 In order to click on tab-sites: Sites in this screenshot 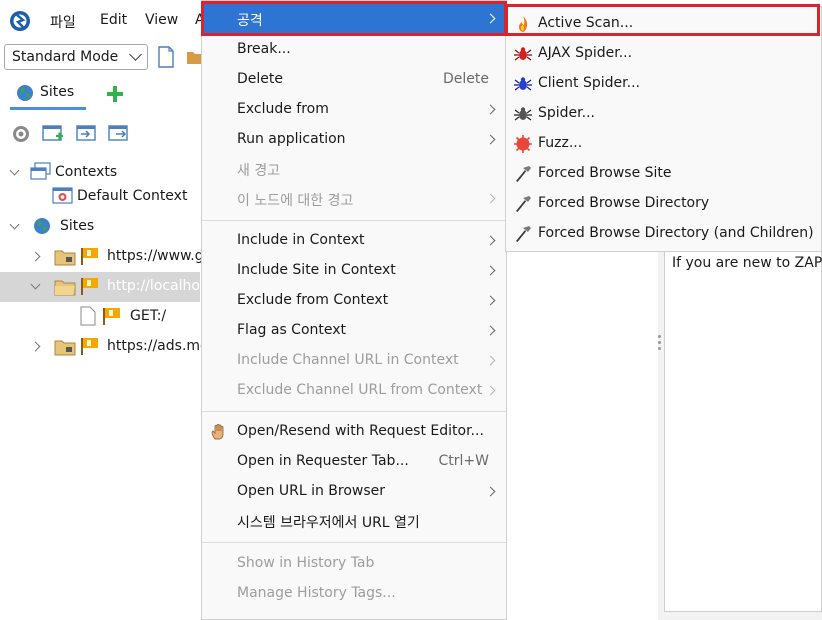, I will do `click(48, 94)`.